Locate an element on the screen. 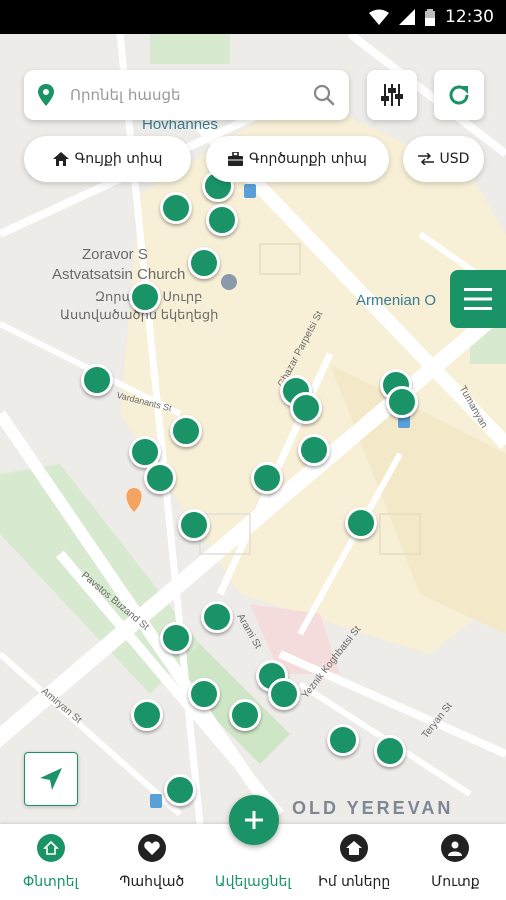 Image resolution: width=506 pixels, height=900 pixels. plus-icon is located at coordinates (254, 820).